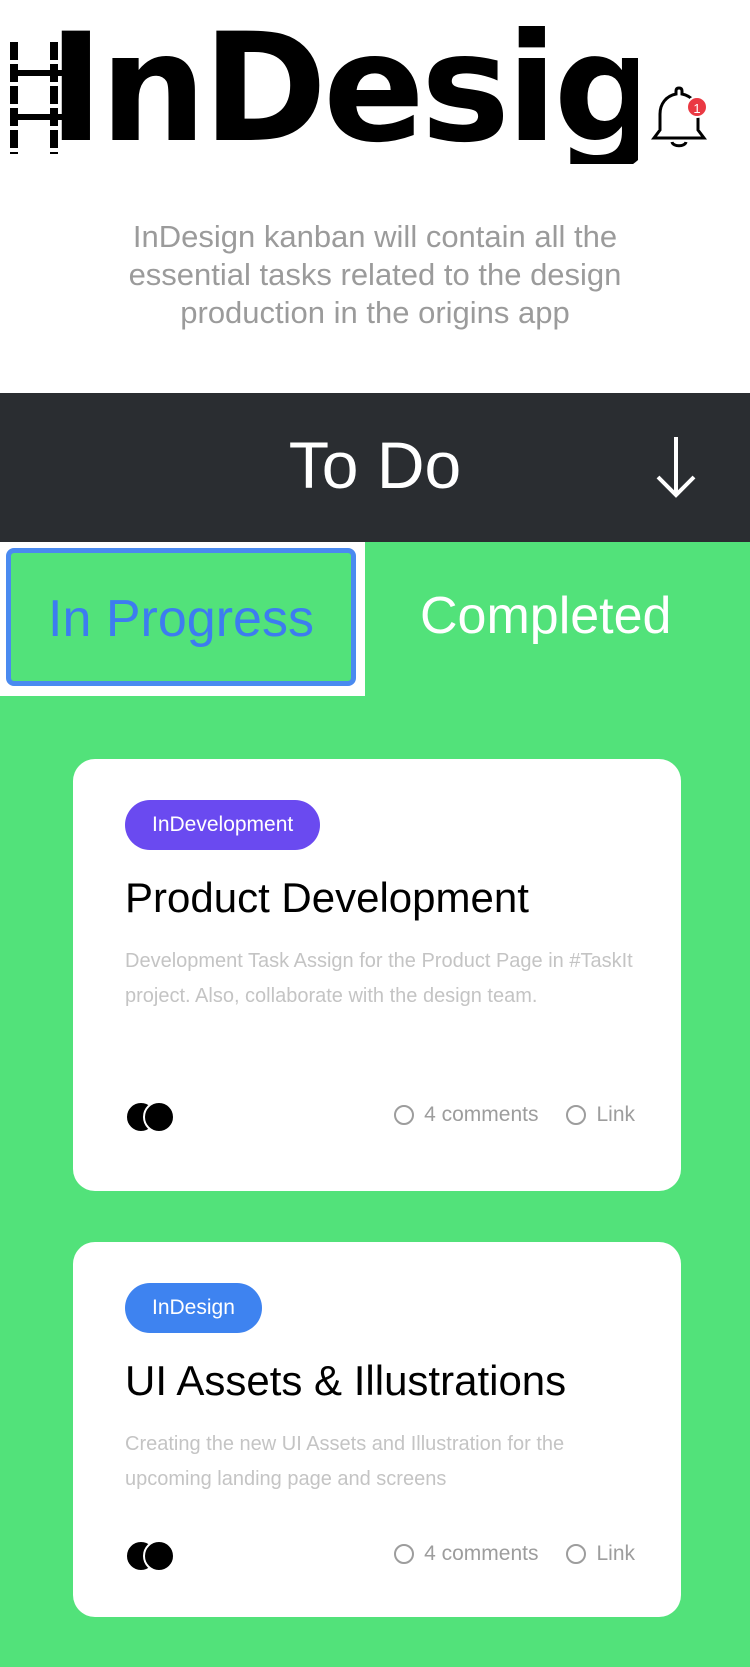  I want to click on todo-section-header: To Do, so click(375, 467).